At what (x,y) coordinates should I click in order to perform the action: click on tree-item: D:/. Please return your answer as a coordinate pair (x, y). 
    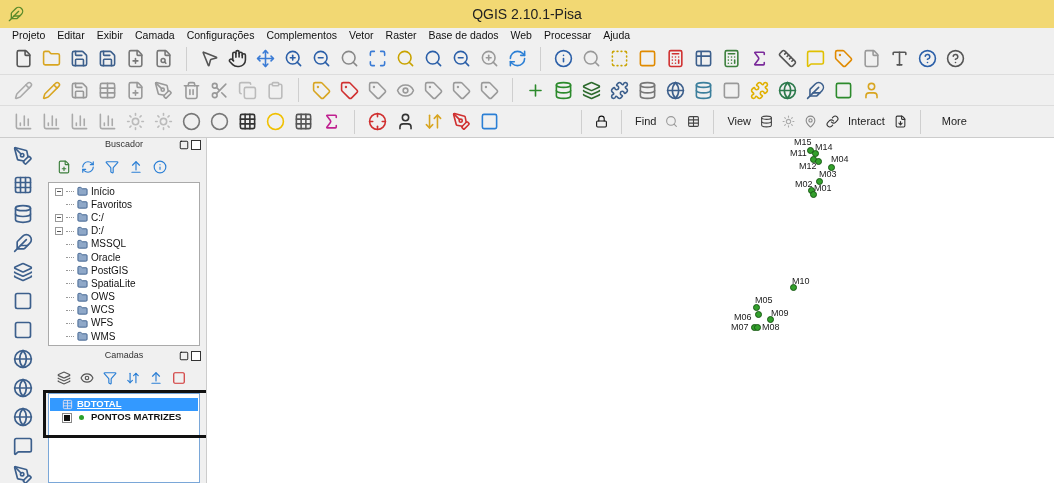
    Looking at the image, I should click on (97, 231).